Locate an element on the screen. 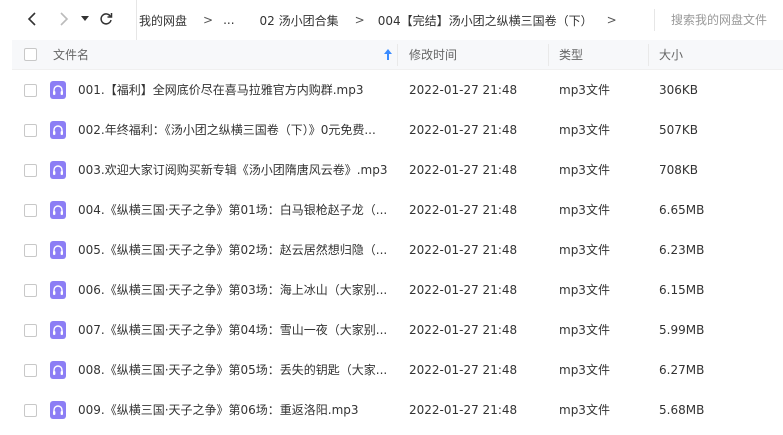  file-list-header: 文件名 修改时间 类型 大小 is located at coordinates (397, 55).